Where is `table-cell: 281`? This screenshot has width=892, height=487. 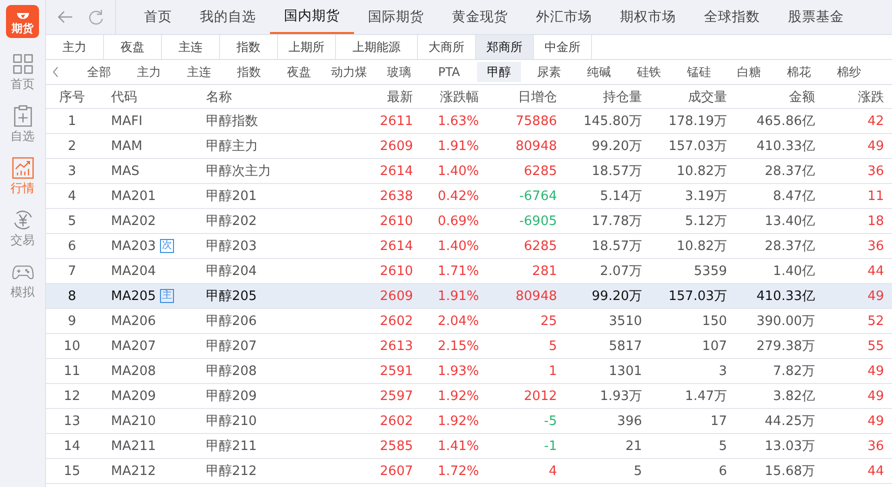 table-cell: 281 is located at coordinates (544, 271).